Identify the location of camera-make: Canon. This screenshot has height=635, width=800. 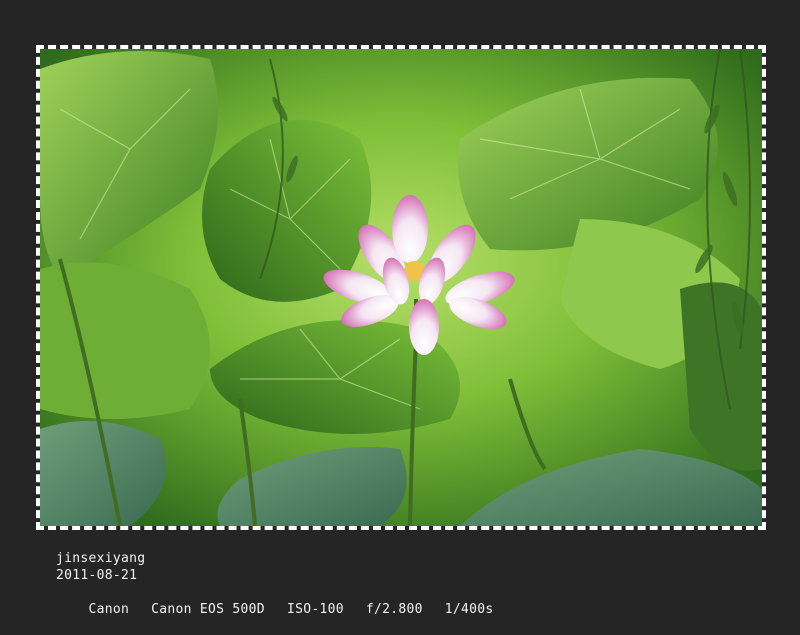
(109, 609).